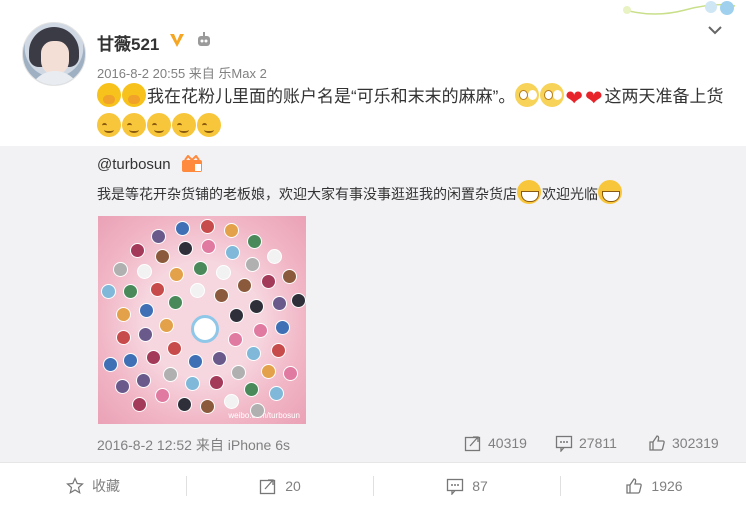 The width and height of the screenshot is (746, 508). I want to click on comment-icon, so click(455, 486).